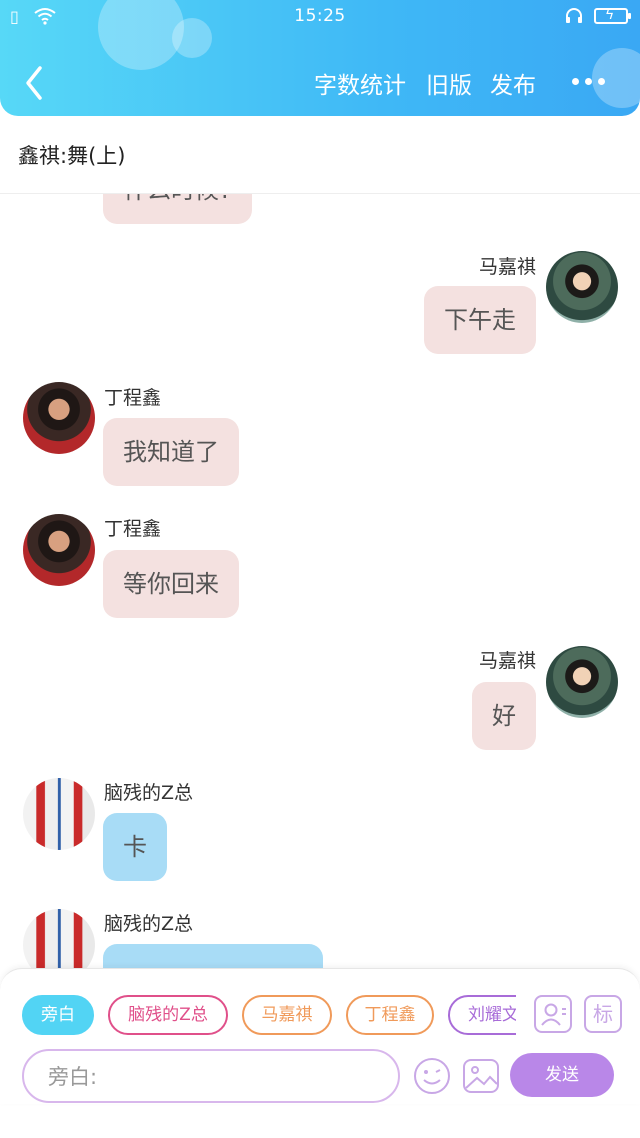 Image resolution: width=640 pixels, height=1138 pixels. I want to click on old-version-button: 旧版, so click(449, 83).